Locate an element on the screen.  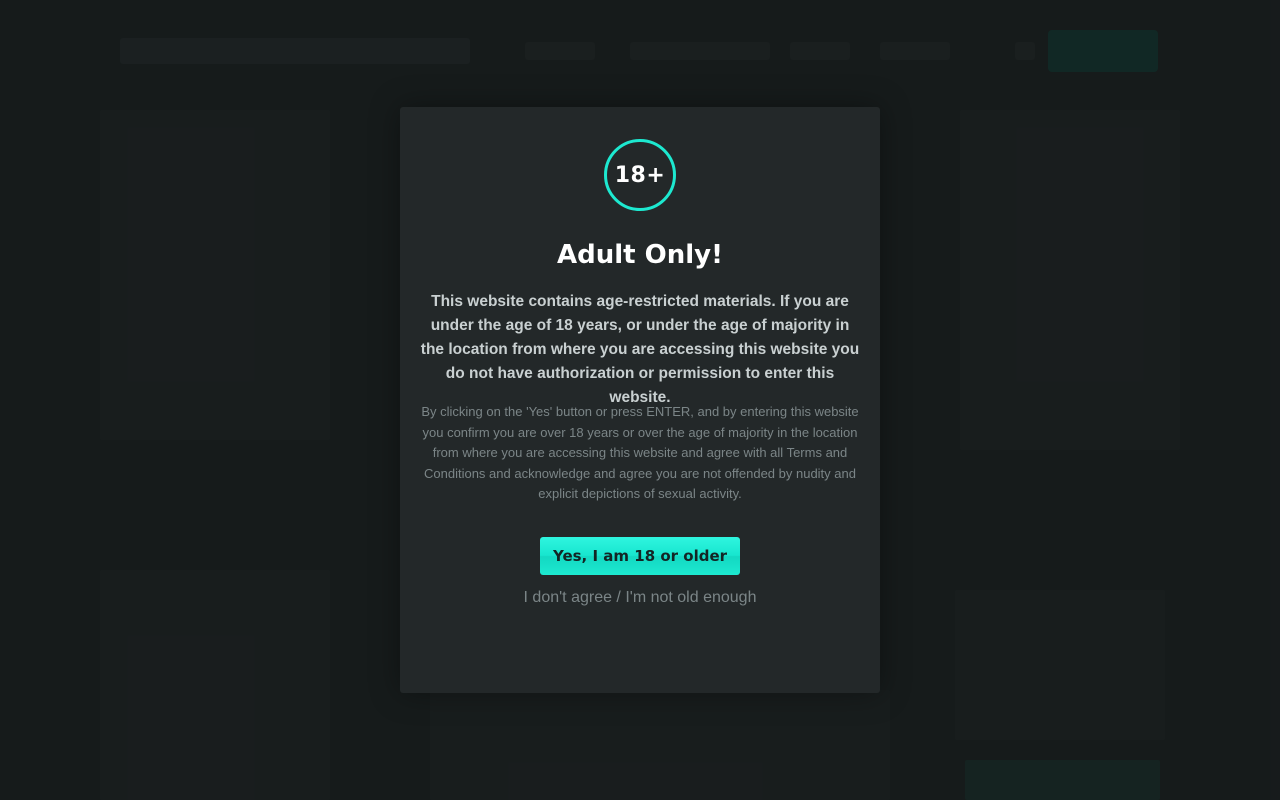
age-18-plus-badge-icon: 18+ is located at coordinates (640, 175).